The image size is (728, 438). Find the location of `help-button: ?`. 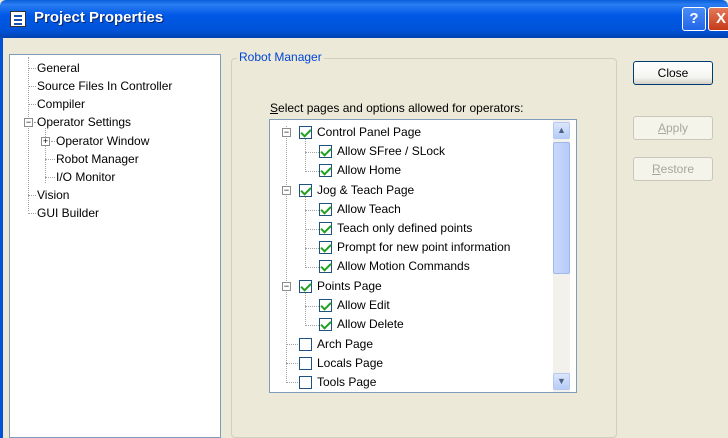

help-button: ? is located at coordinates (694, 19).